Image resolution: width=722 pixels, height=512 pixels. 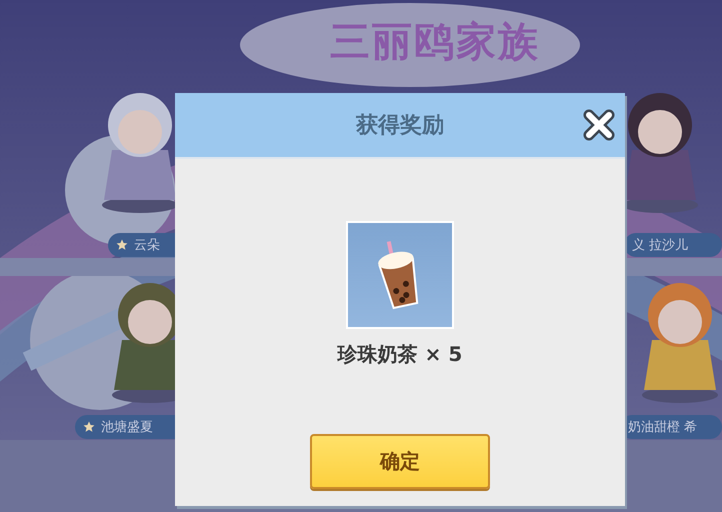 I want to click on character-name: 义 拉沙儿, so click(x=660, y=245).